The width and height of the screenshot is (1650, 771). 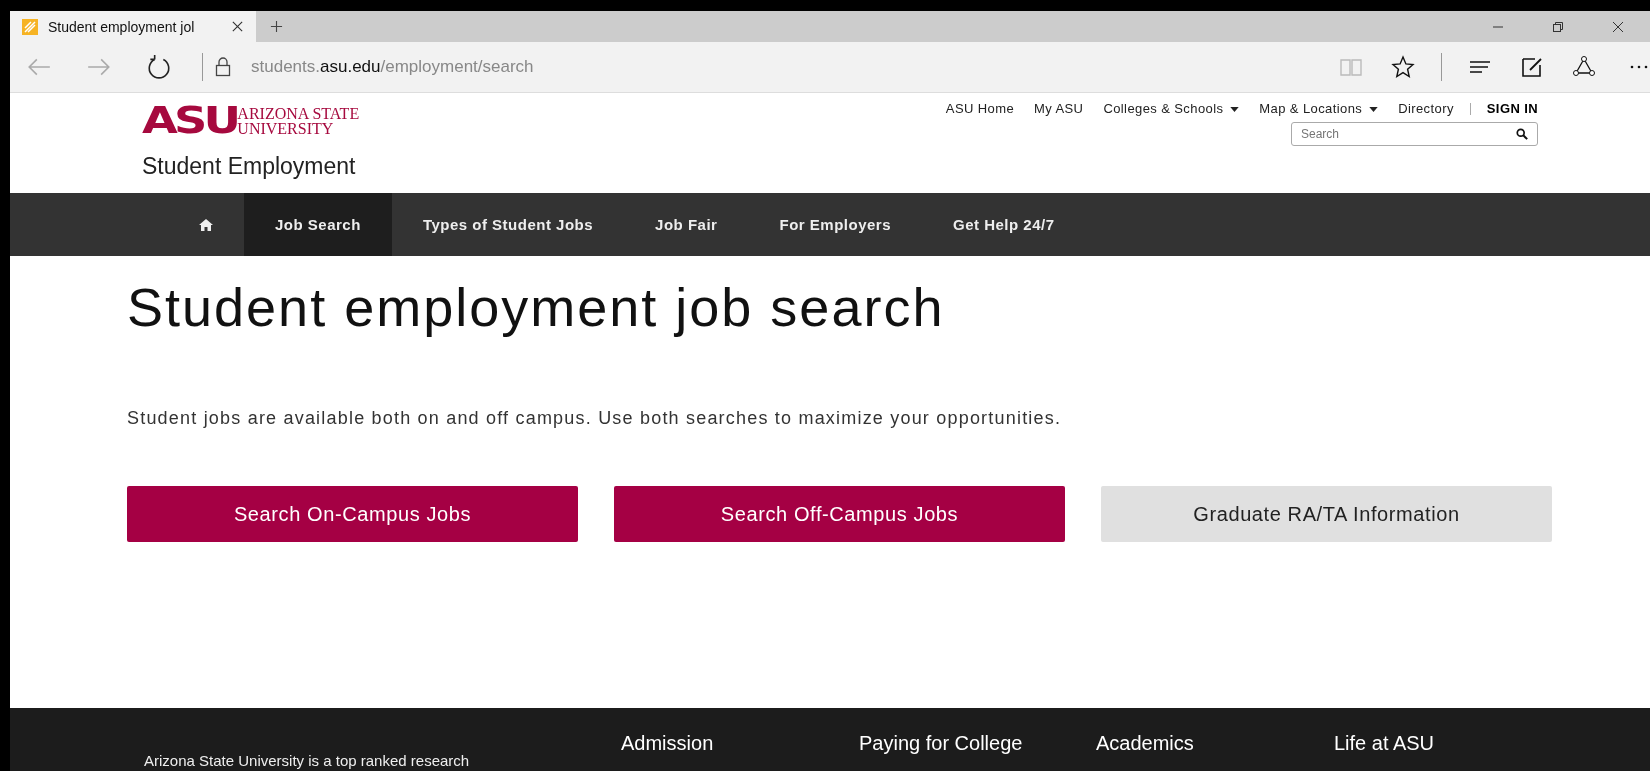 What do you see at coordinates (980, 108) in the screenshot?
I see `top-link: ASU Home` at bounding box center [980, 108].